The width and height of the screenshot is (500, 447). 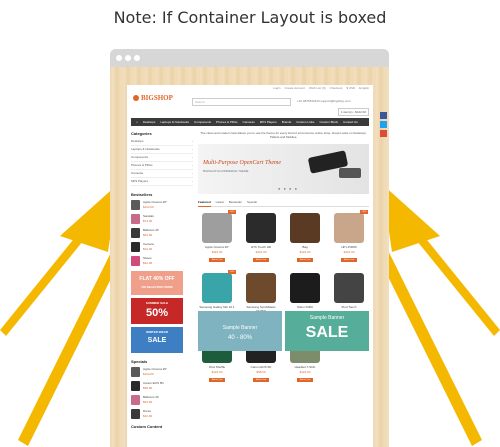 What do you see at coordinates (162, 261) in the screenshot?
I see `list-item: Shoes $22.00` at bounding box center [162, 261].